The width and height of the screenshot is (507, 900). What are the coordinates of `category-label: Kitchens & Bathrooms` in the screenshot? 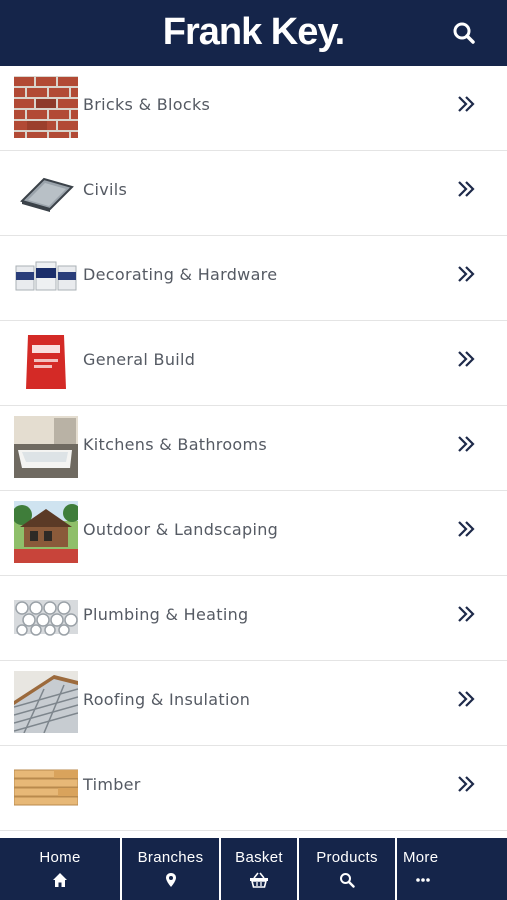 It's located at (175, 444).